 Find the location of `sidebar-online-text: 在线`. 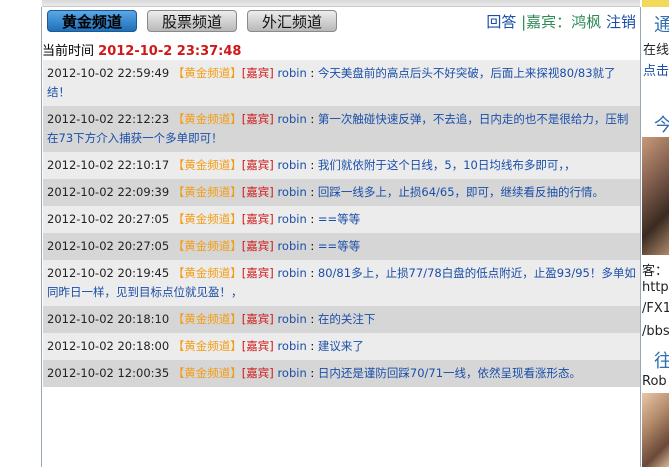

sidebar-online-text: 在线 is located at coordinates (656, 50).